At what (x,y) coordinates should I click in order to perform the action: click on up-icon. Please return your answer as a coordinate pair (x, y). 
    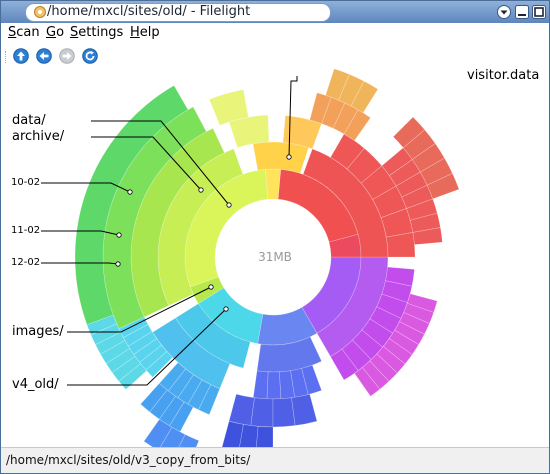
    Looking at the image, I should click on (21, 56).